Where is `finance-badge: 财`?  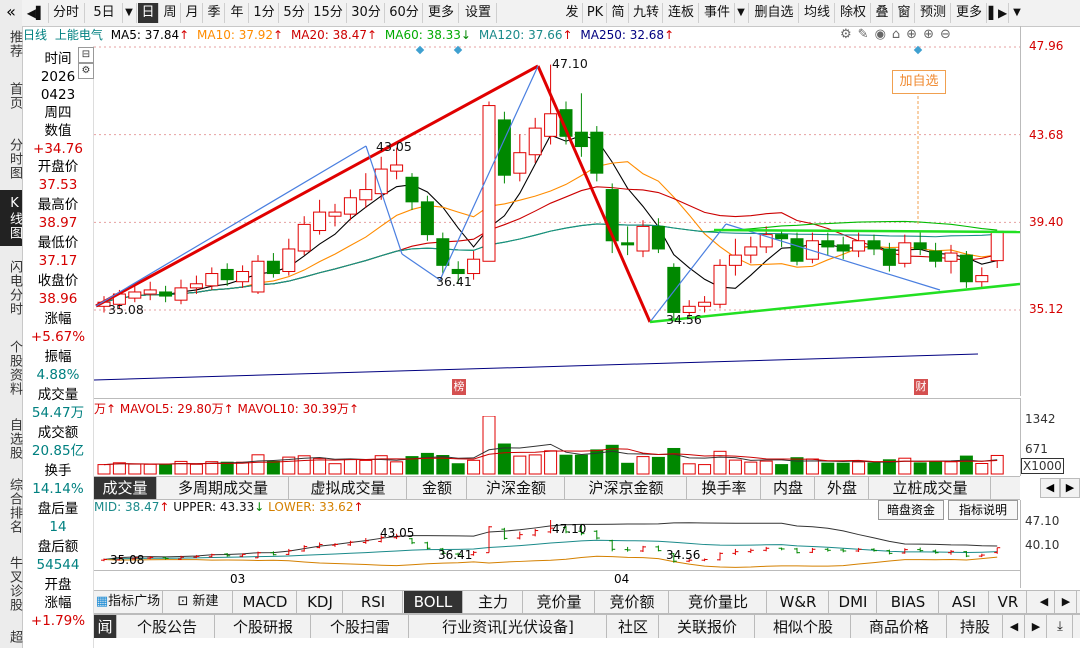 finance-badge: 财 is located at coordinates (921, 387).